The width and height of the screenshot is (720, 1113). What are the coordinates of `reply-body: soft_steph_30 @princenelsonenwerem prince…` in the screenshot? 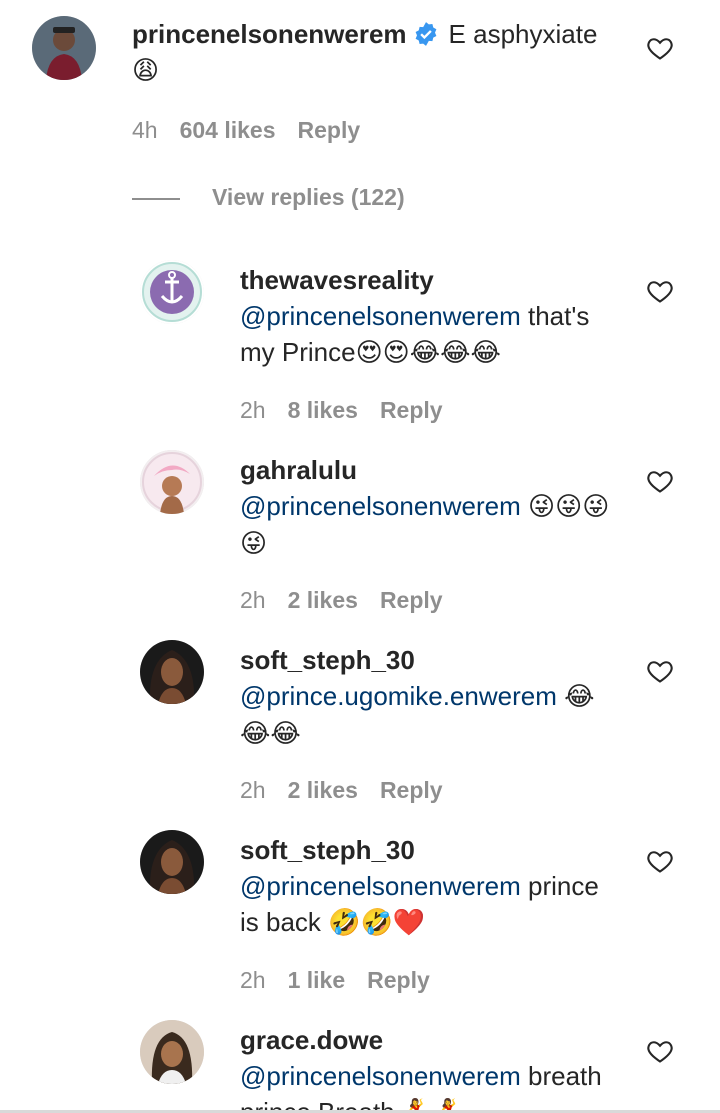 It's located at (430, 886).